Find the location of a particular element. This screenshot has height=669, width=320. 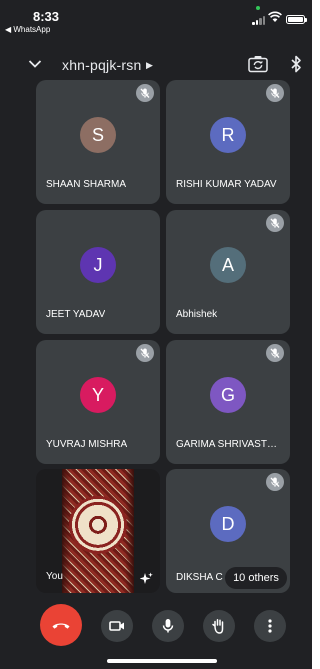

participant-name: YUVRAJ MISHRA is located at coordinates (87, 444).